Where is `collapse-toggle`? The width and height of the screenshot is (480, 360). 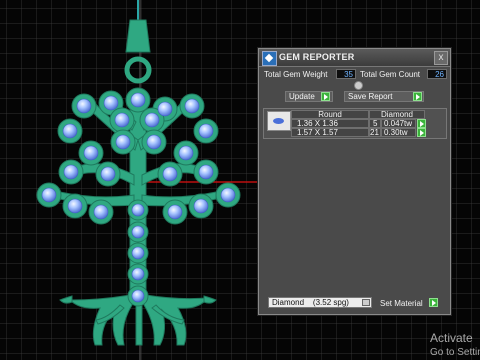 collapse-toggle is located at coordinates (358, 85).